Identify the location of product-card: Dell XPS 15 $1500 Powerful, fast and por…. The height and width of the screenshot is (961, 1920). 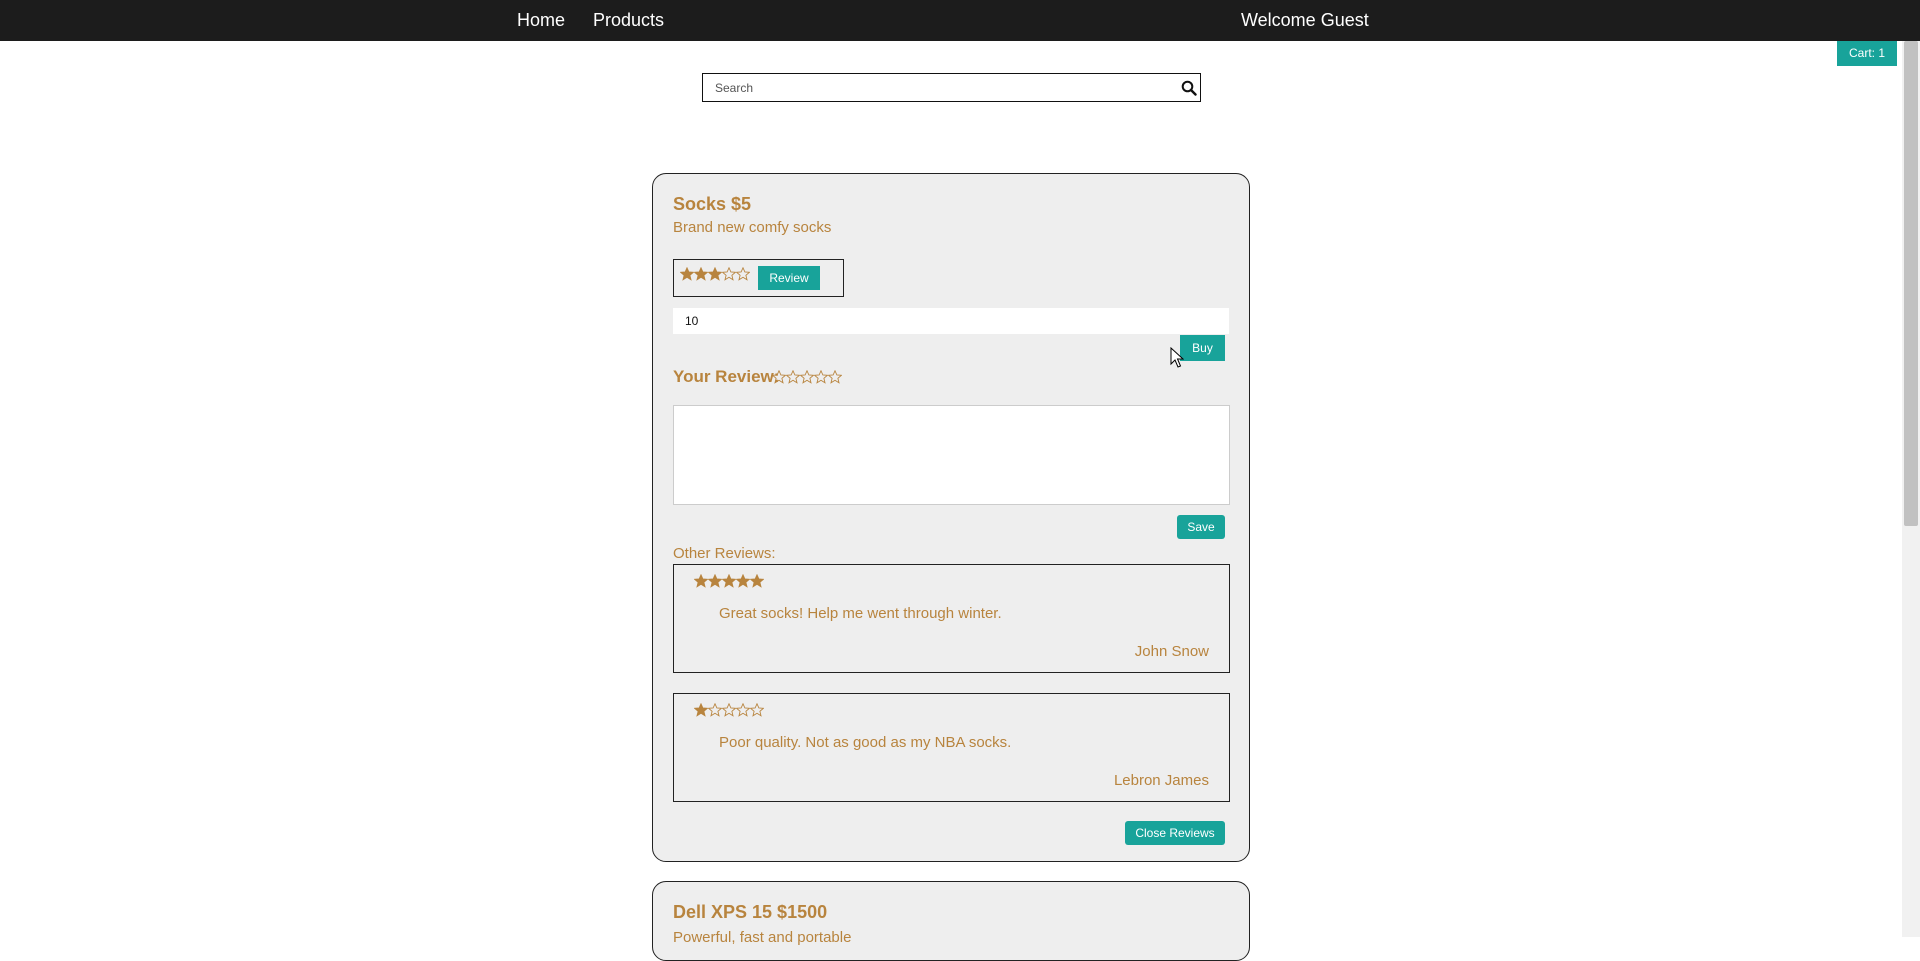
(951, 921).